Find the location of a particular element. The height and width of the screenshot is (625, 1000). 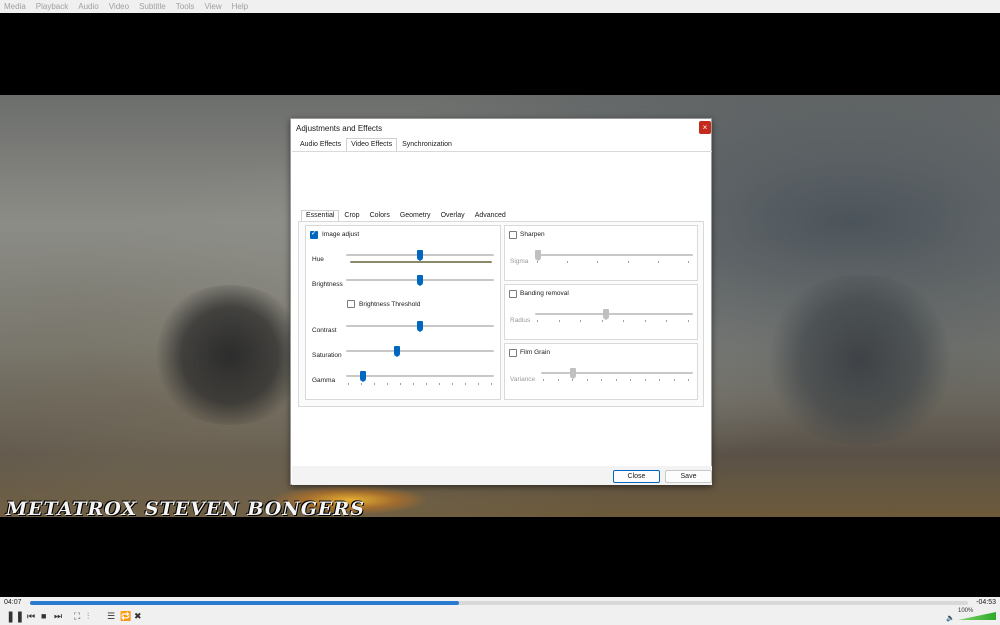

sigma-track is located at coordinates (614, 255).